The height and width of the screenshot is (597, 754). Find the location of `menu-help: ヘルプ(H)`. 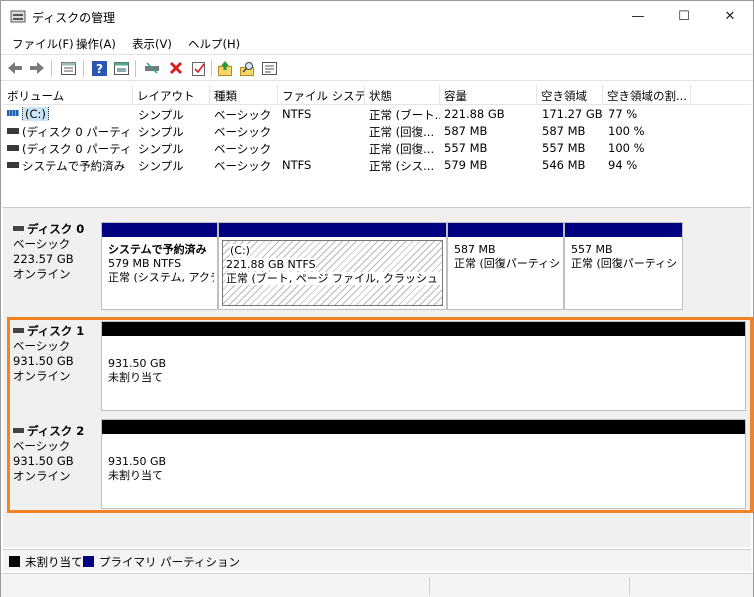

menu-help: ヘルプ(H) is located at coordinates (214, 44).